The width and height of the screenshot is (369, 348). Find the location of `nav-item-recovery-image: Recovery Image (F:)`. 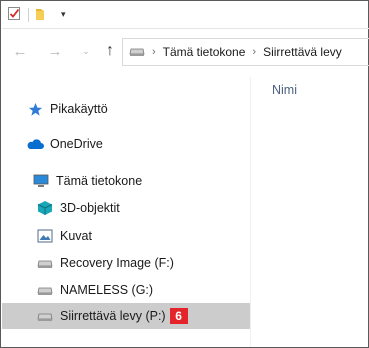

nav-item-recovery-image: Recovery Image (F:) is located at coordinates (126, 263).